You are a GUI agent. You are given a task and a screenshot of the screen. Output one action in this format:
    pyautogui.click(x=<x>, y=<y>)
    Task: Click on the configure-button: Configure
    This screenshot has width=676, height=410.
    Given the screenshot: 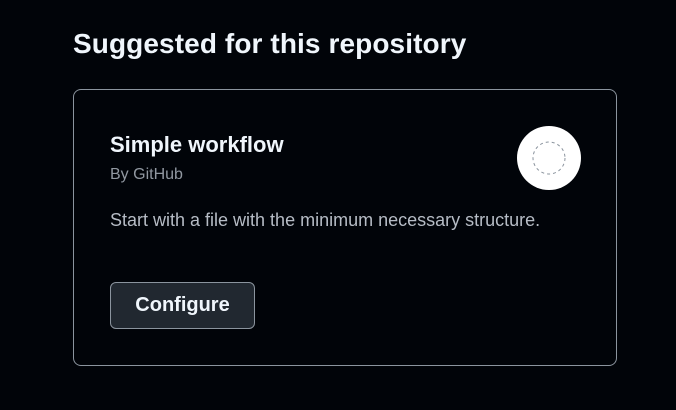 What is the action you would take?
    pyautogui.click(x=182, y=305)
    